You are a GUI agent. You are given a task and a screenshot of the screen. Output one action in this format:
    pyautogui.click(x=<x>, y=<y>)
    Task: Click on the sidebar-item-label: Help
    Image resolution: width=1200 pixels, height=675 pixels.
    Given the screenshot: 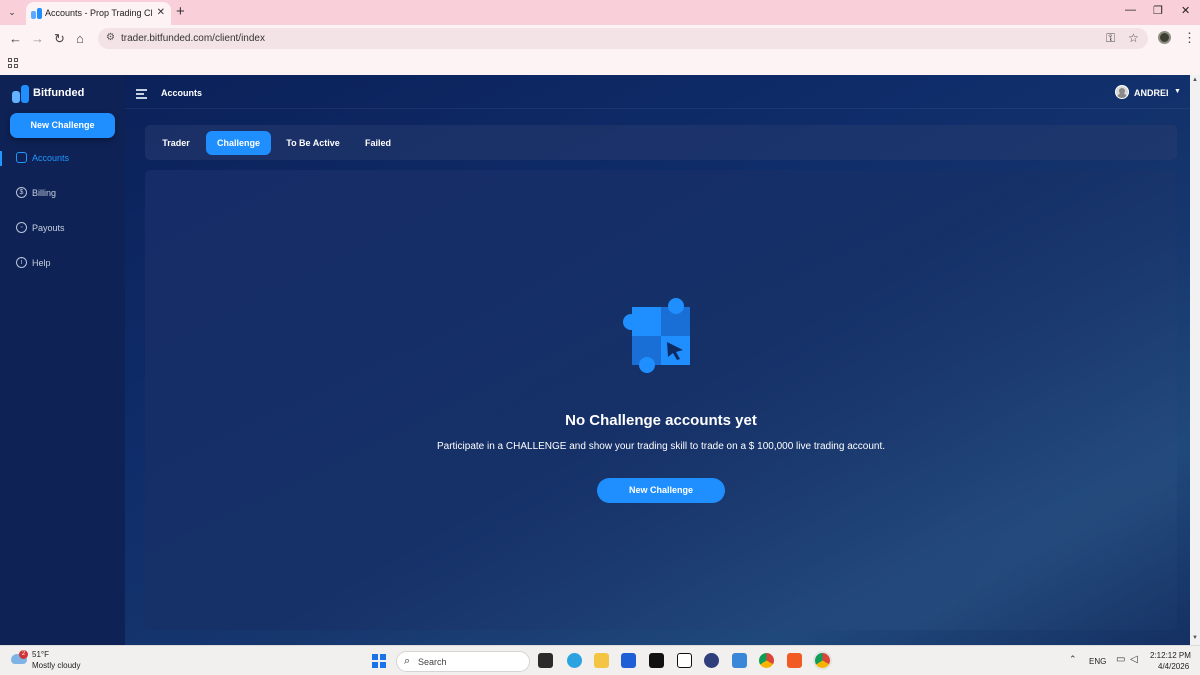 What is the action you would take?
    pyautogui.click(x=41, y=263)
    